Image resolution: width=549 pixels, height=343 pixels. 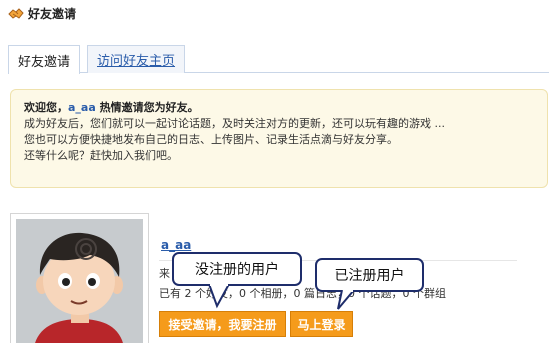 What do you see at coordinates (52, 13) in the screenshot?
I see `page-title: 好友邀请` at bounding box center [52, 13].